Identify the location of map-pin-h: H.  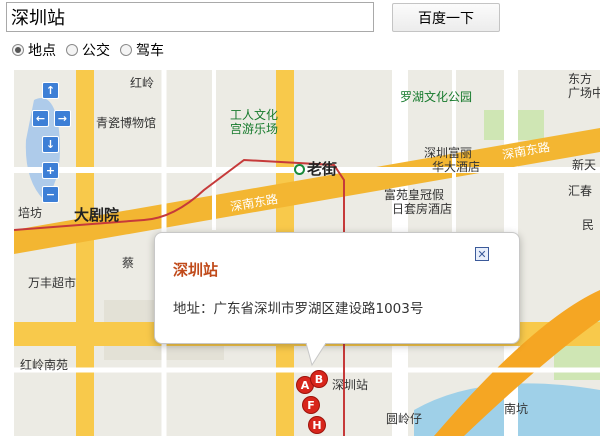
(317, 425).